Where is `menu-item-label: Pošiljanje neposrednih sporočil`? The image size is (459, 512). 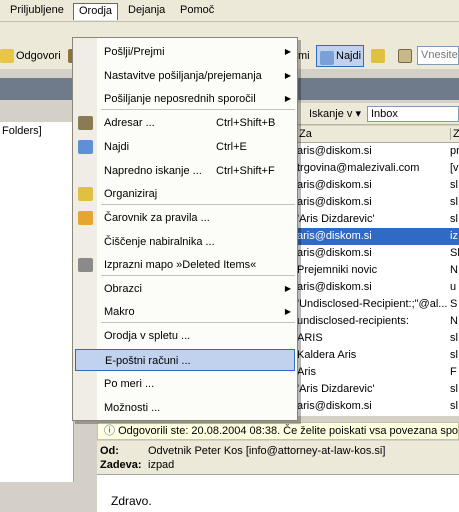
menu-item-label: Pošiljanje neposrednih sporočil is located at coordinates (180, 99).